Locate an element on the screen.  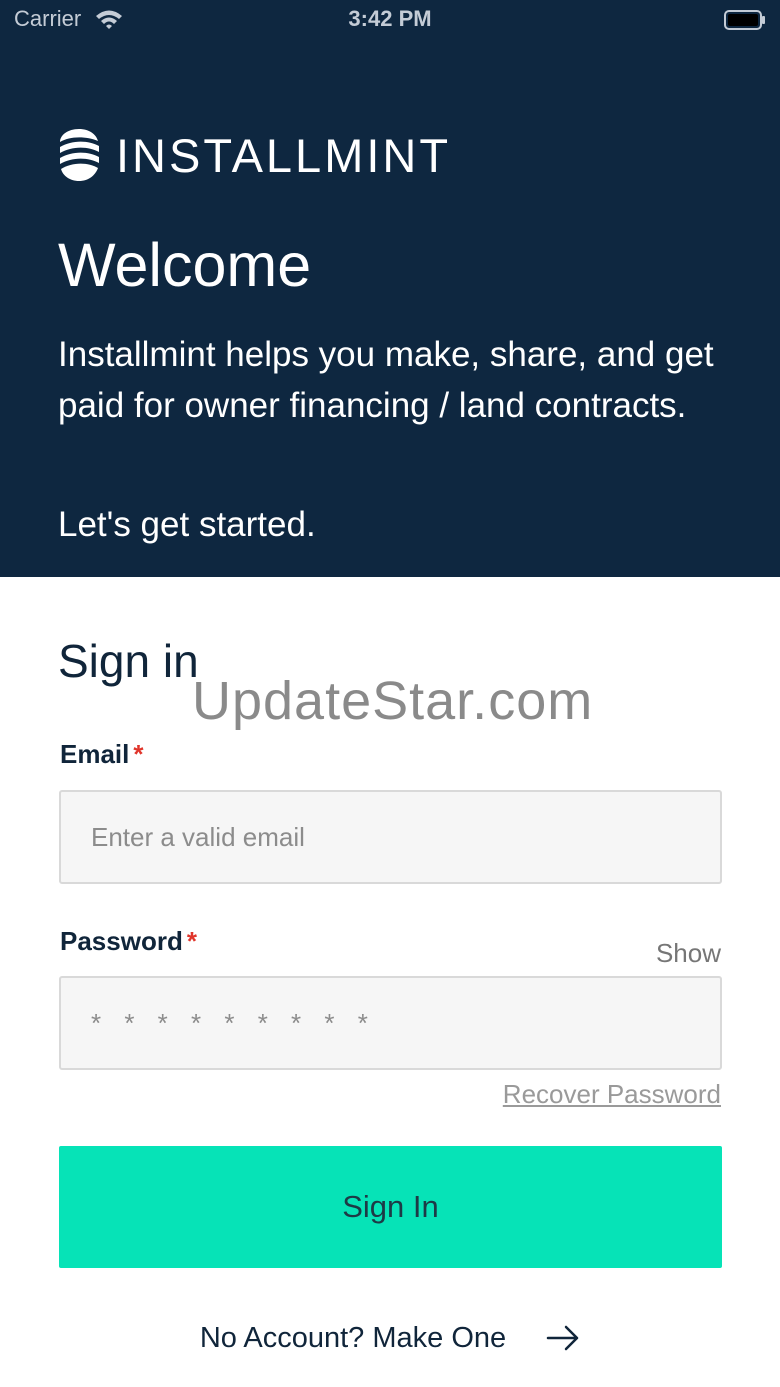
brand-logo: INSTALLMINT is located at coordinates (254, 155).